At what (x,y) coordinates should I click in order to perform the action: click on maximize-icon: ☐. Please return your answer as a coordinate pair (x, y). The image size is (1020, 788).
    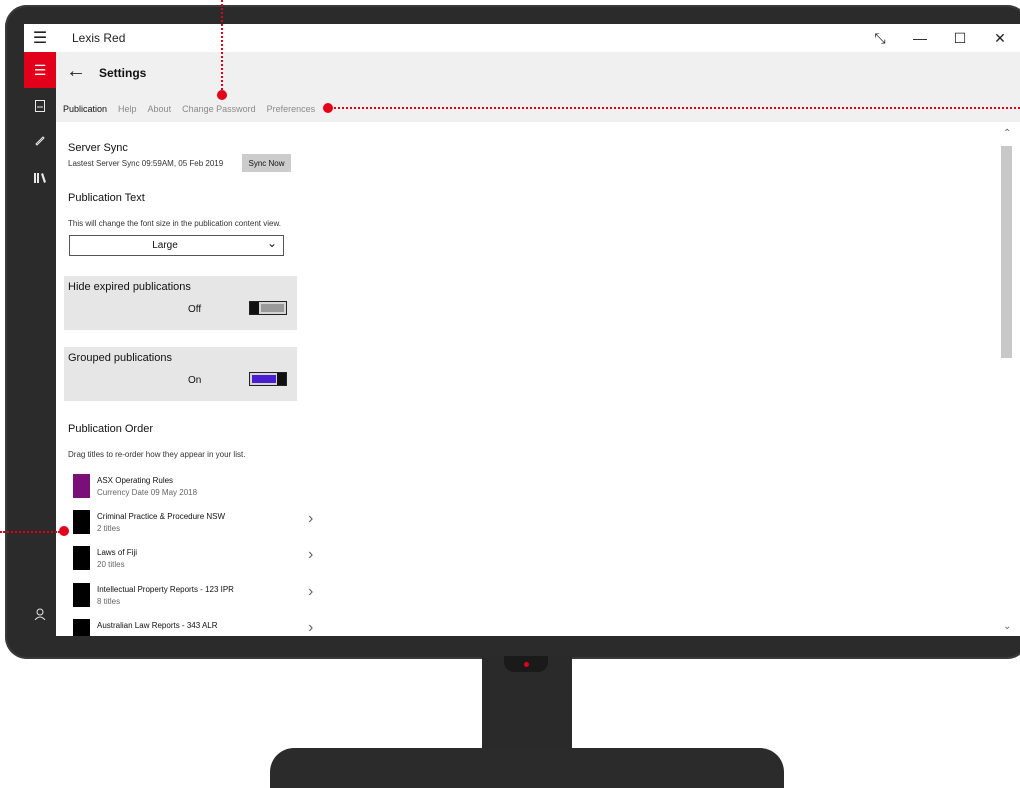
    Looking at the image, I should click on (960, 38).